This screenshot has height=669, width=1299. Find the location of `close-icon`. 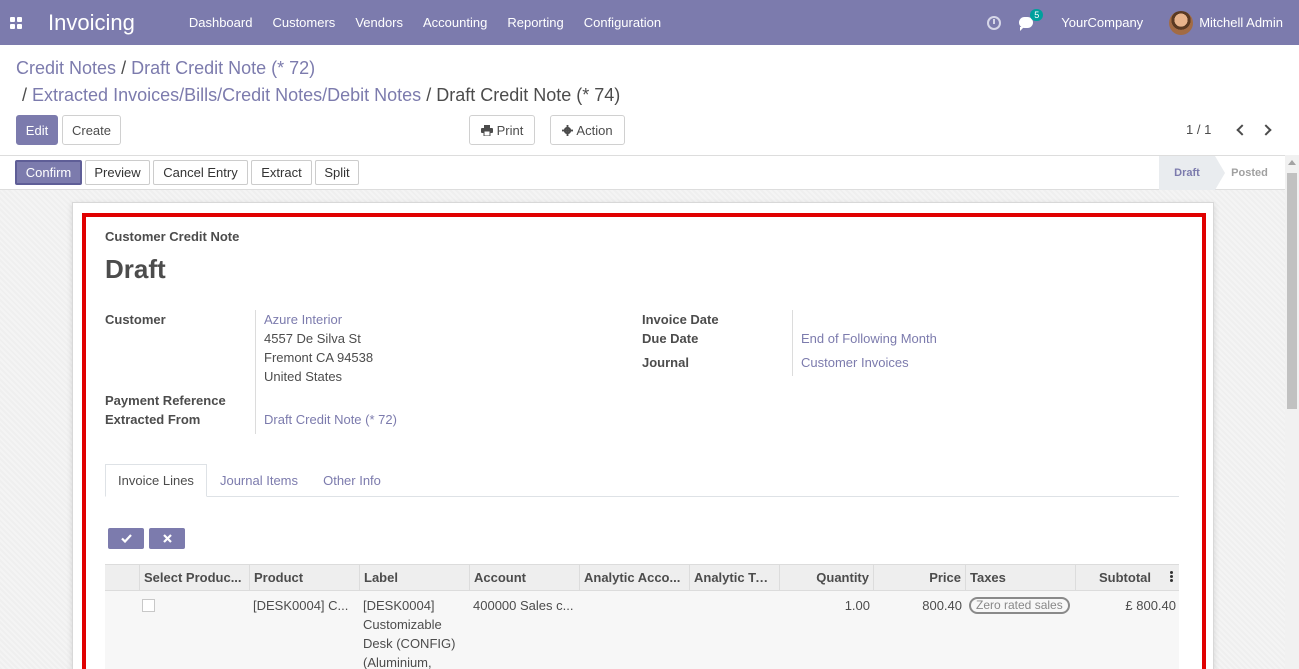

close-icon is located at coordinates (167, 538).